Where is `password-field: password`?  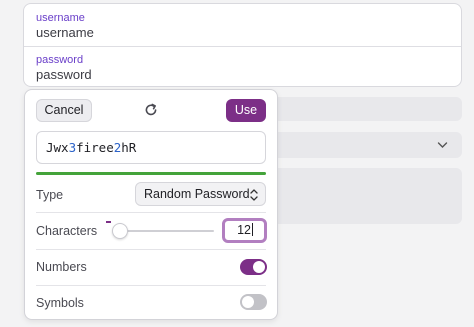
password-field: password is located at coordinates (64, 74).